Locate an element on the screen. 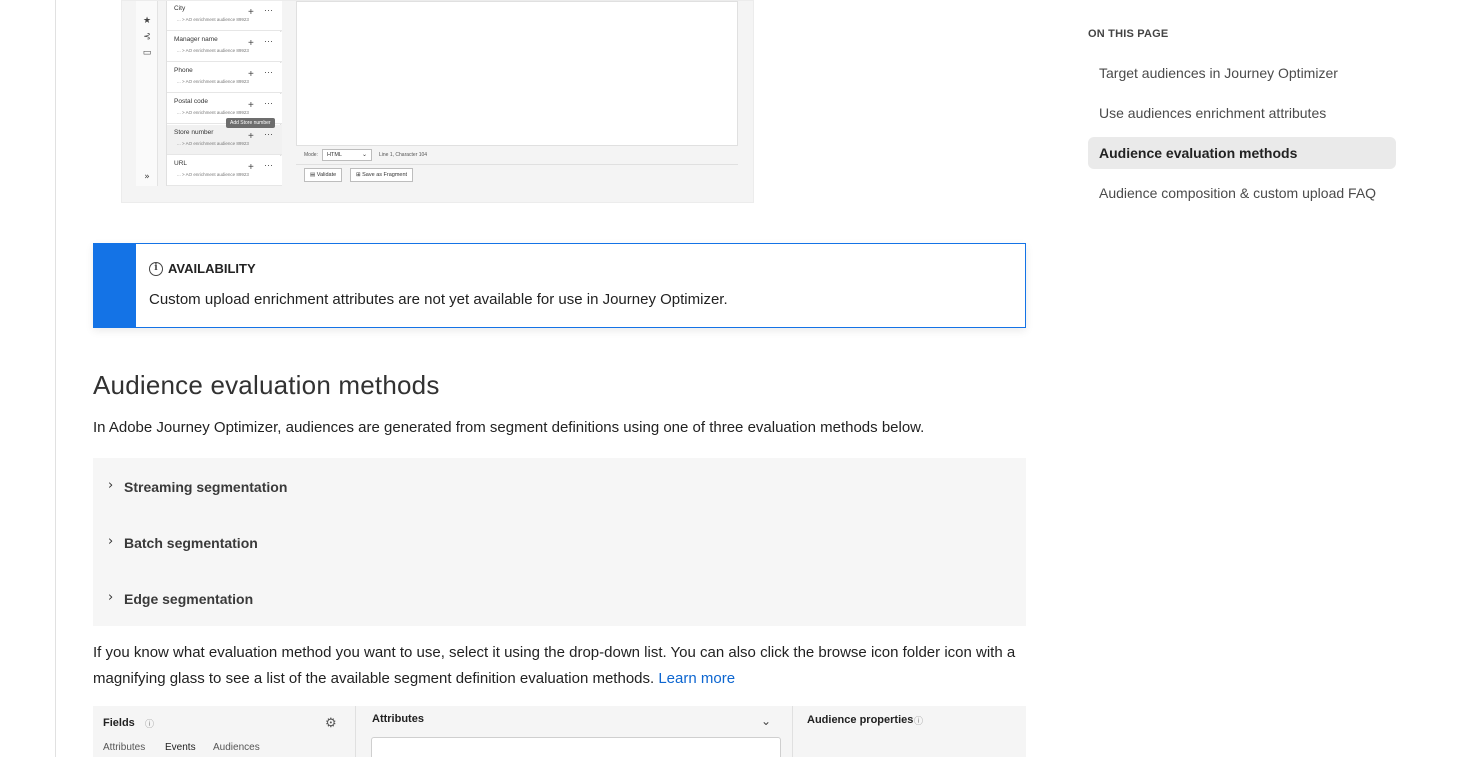 This screenshot has width=1477, height=757. validate-button: ▤ Validate is located at coordinates (323, 175).